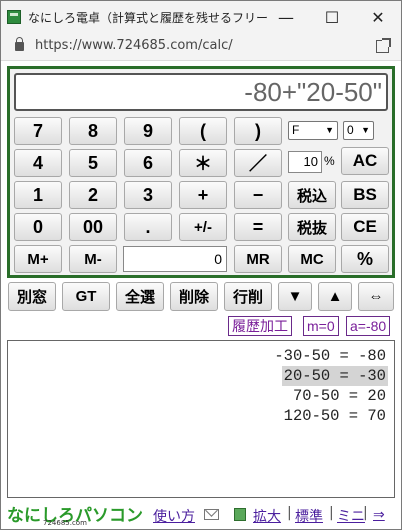 This screenshot has width=402, height=530. Describe the element at coordinates (65, 523) in the screenshot. I see `site-logo-domain: 724685.com` at that location.